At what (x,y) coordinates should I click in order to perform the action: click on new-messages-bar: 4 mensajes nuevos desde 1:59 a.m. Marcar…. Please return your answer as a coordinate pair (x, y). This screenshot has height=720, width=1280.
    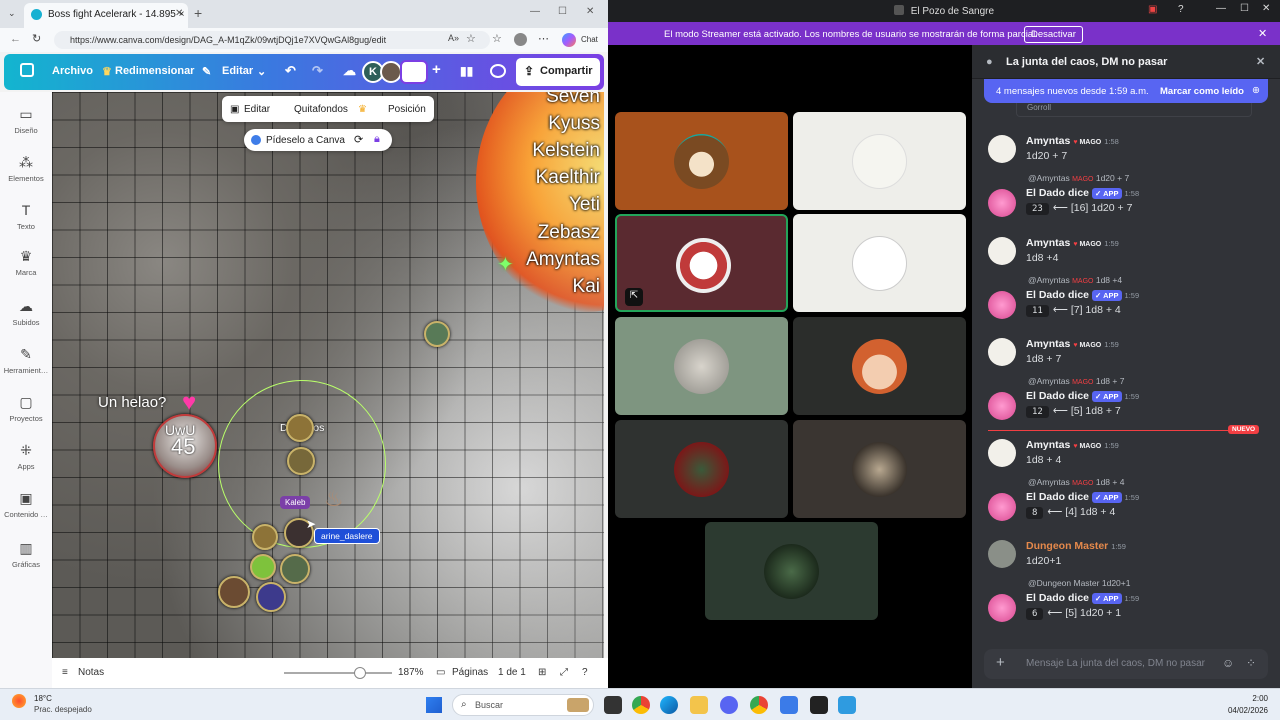
    Looking at the image, I should click on (1126, 91).